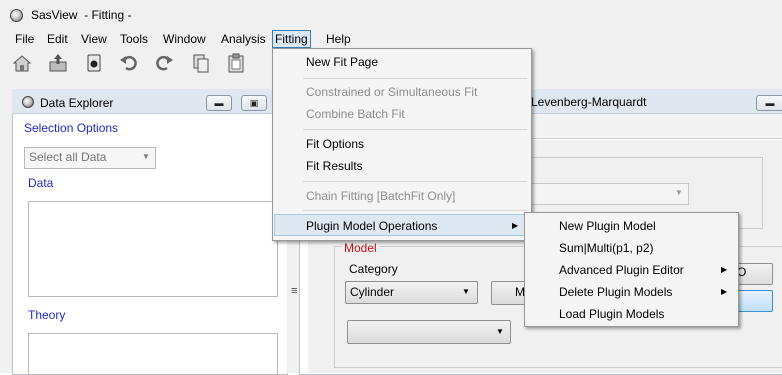 The height and width of the screenshot is (375, 782). What do you see at coordinates (129, 63) in the screenshot?
I see `undo-icon` at bounding box center [129, 63].